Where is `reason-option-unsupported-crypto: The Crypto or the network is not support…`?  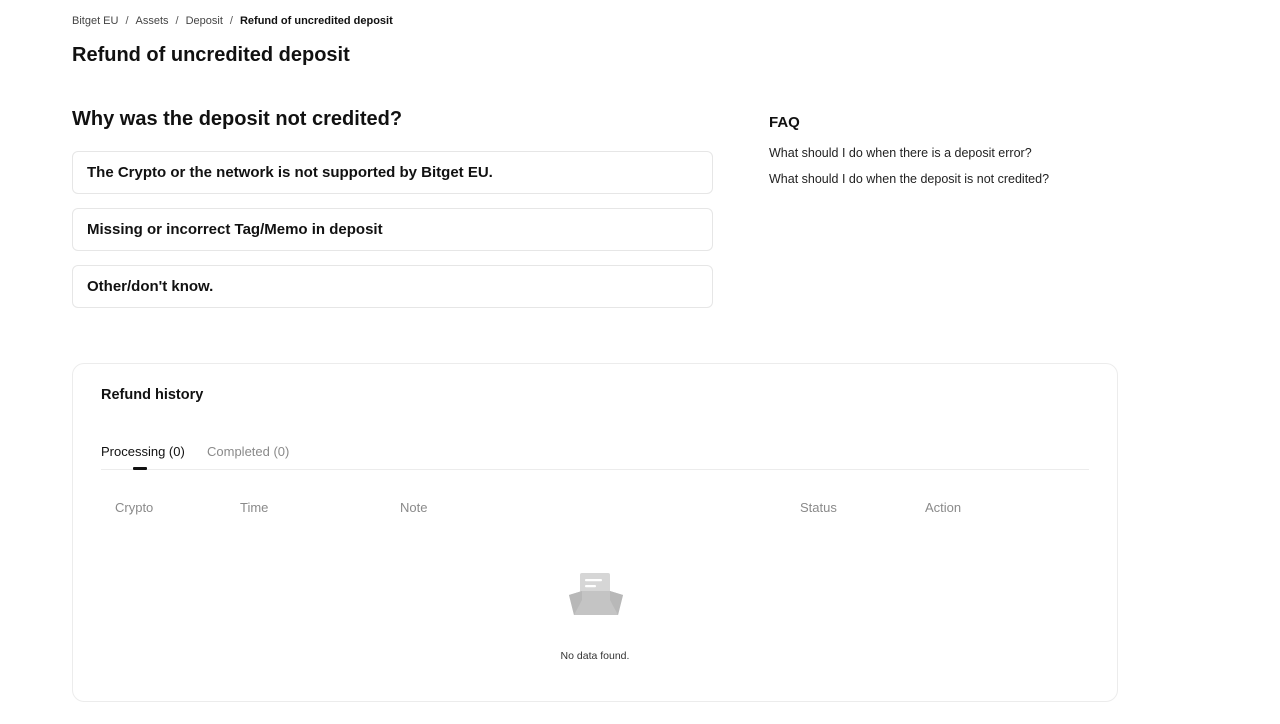 reason-option-unsupported-crypto: The Crypto or the network is not support… is located at coordinates (392, 172).